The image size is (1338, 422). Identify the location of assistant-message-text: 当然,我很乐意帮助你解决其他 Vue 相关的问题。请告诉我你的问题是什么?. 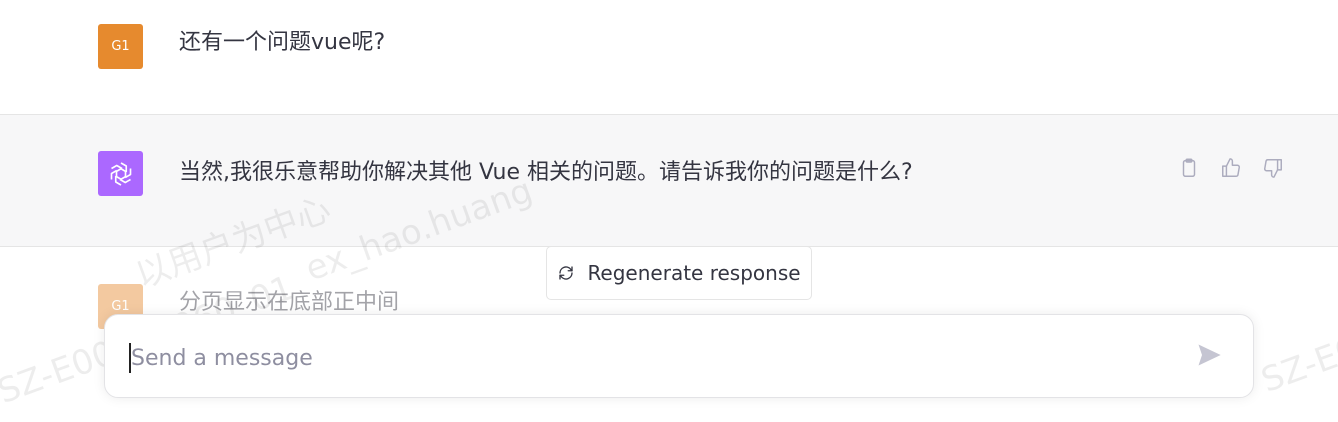
(546, 172).